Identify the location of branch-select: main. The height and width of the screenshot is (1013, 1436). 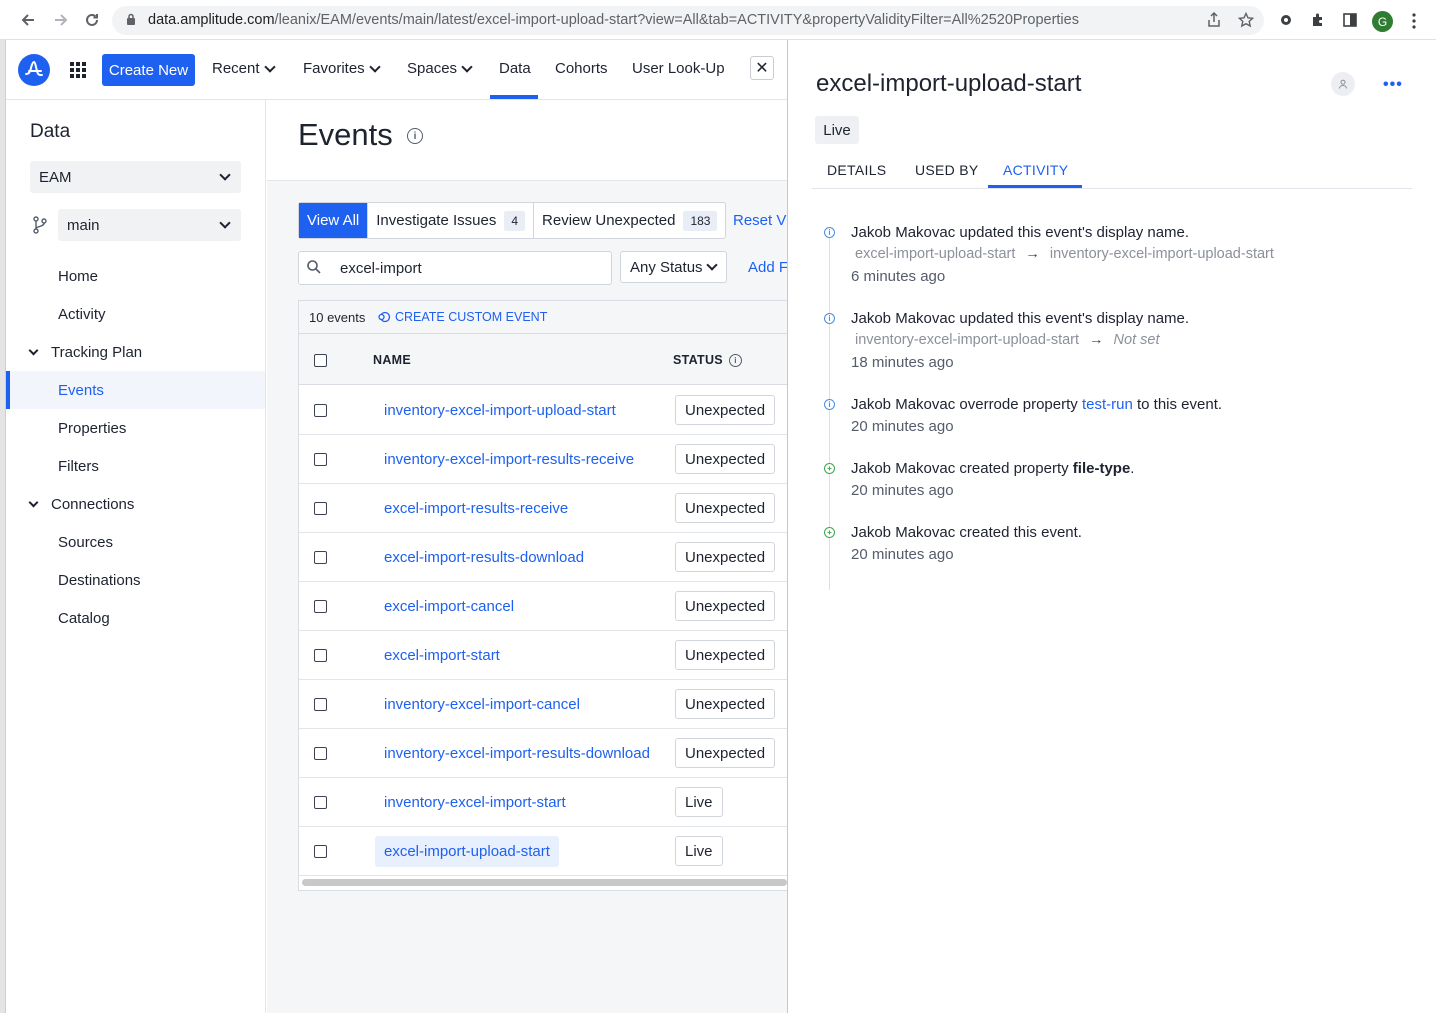
(149, 225).